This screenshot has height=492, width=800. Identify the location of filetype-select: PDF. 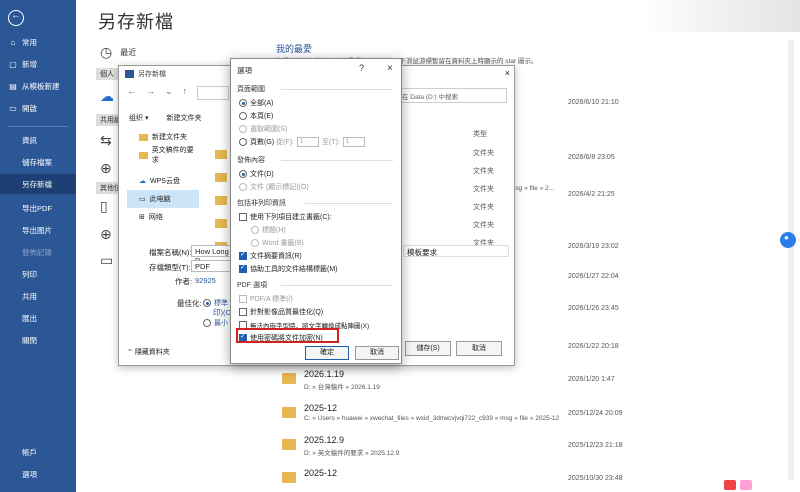
(212, 266).